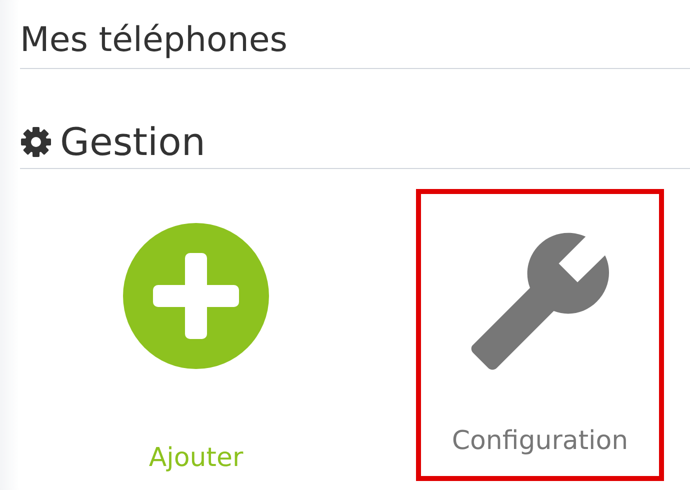 This screenshot has width=690, height=490. I want to click on add-icon, so click(196, 296).